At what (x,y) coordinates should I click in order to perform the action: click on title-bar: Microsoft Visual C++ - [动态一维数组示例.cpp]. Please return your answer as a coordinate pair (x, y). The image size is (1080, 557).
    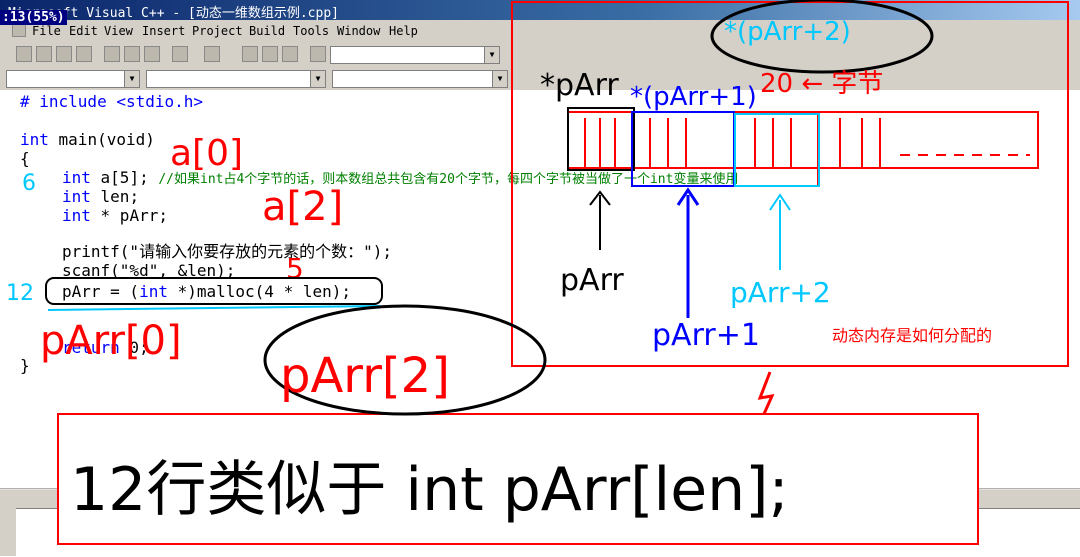
    Looking at the image, I should click on (540, 10).